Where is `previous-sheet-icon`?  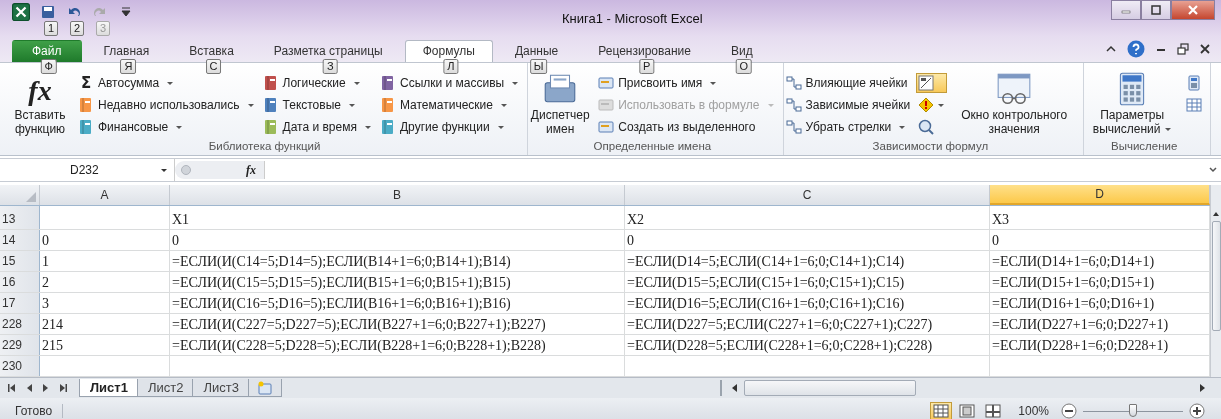
previous-sheet-icon is located at coordinates (29, 388).